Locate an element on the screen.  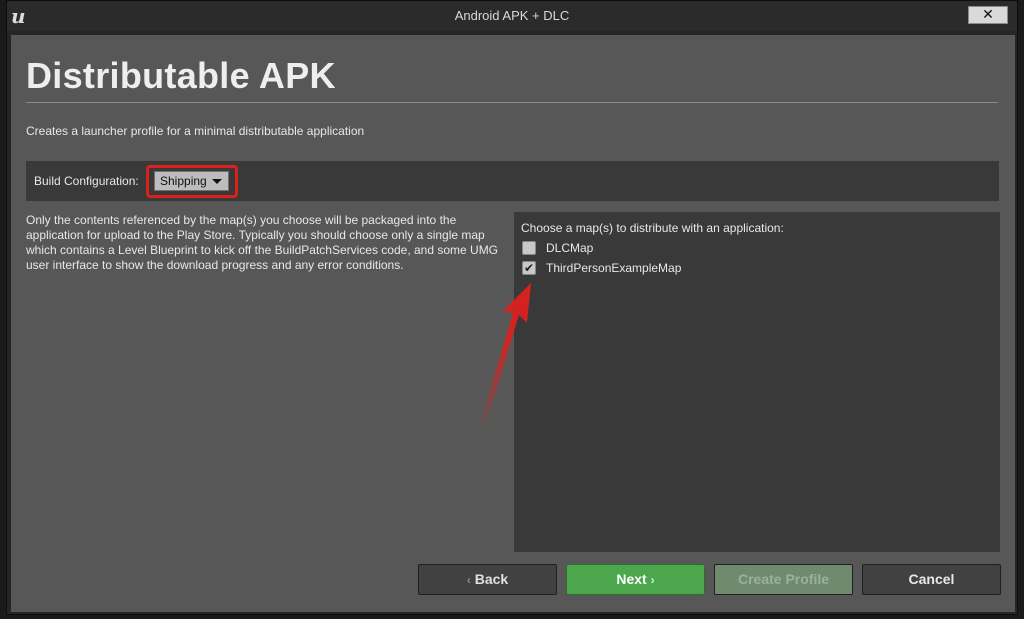
divider is located at coordinates (512, 102).